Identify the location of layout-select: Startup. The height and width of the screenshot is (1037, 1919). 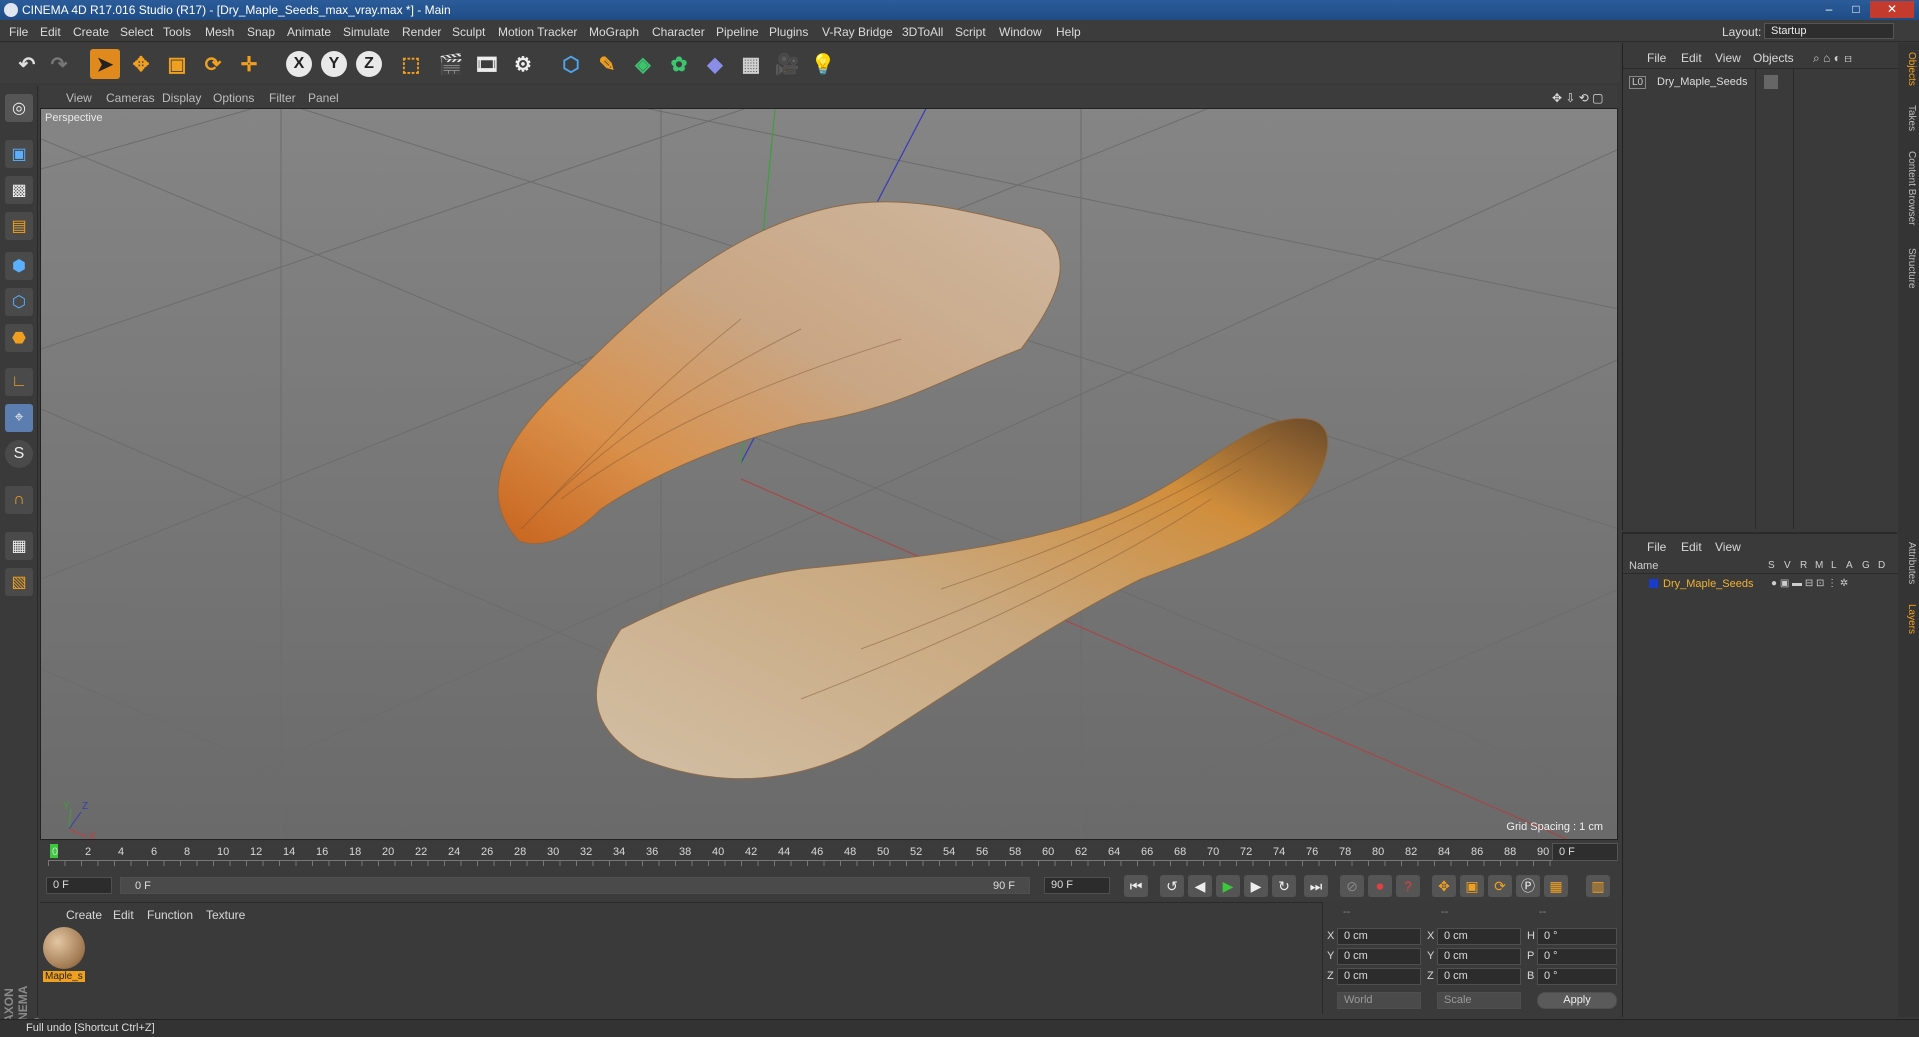
(1829, 31).